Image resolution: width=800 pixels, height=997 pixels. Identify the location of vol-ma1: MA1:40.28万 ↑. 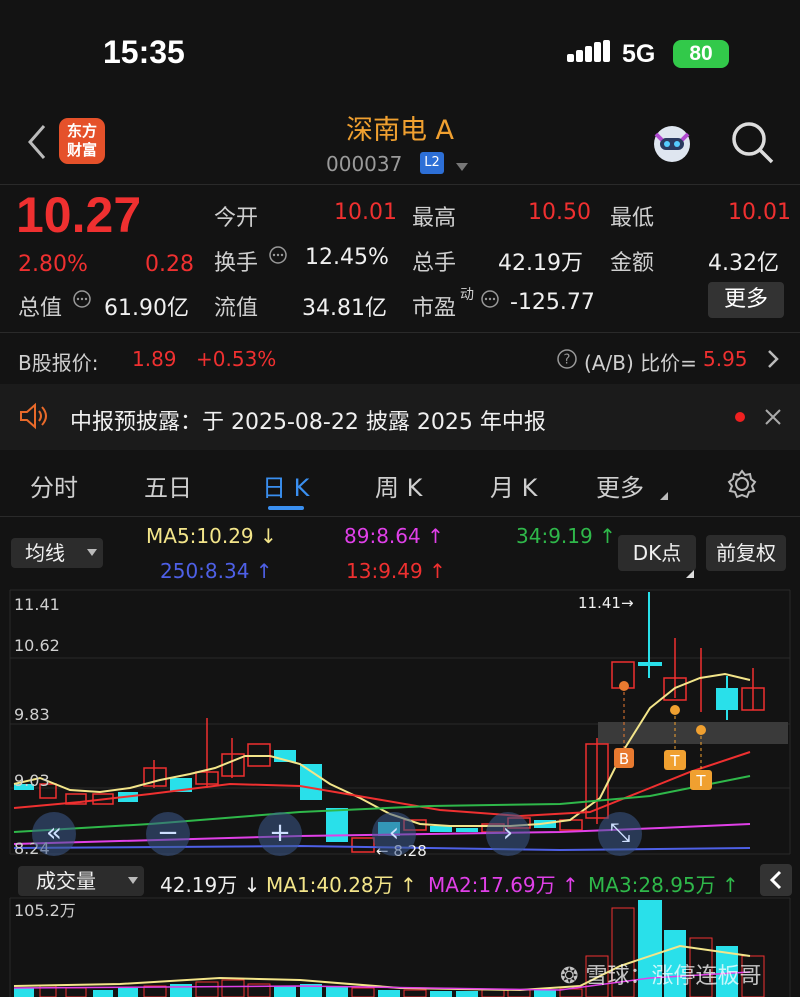
(341, 885).